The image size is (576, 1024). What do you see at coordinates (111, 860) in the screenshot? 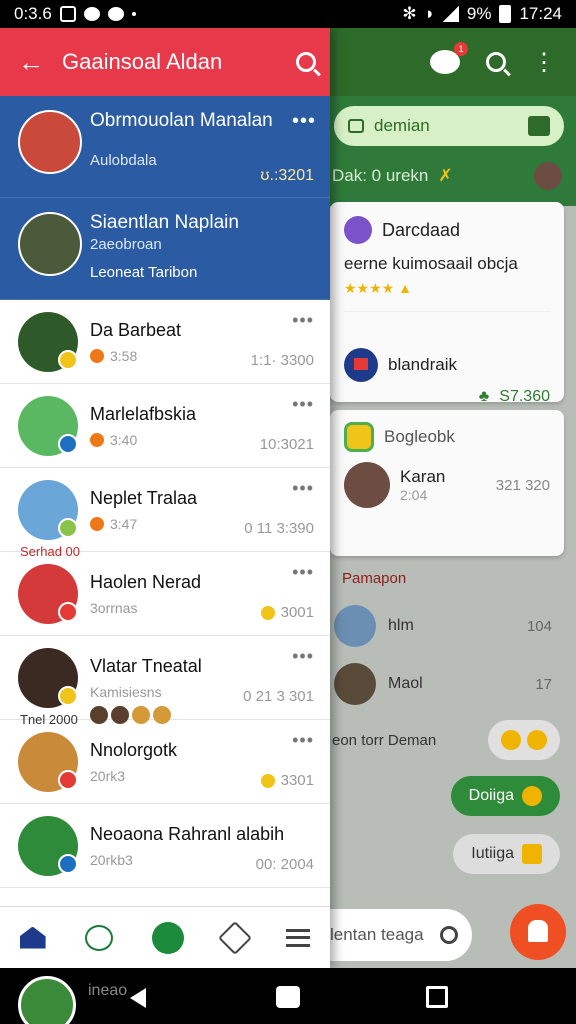
I see `contact-sub: 20rkb3` at bounding box center [111, 860].